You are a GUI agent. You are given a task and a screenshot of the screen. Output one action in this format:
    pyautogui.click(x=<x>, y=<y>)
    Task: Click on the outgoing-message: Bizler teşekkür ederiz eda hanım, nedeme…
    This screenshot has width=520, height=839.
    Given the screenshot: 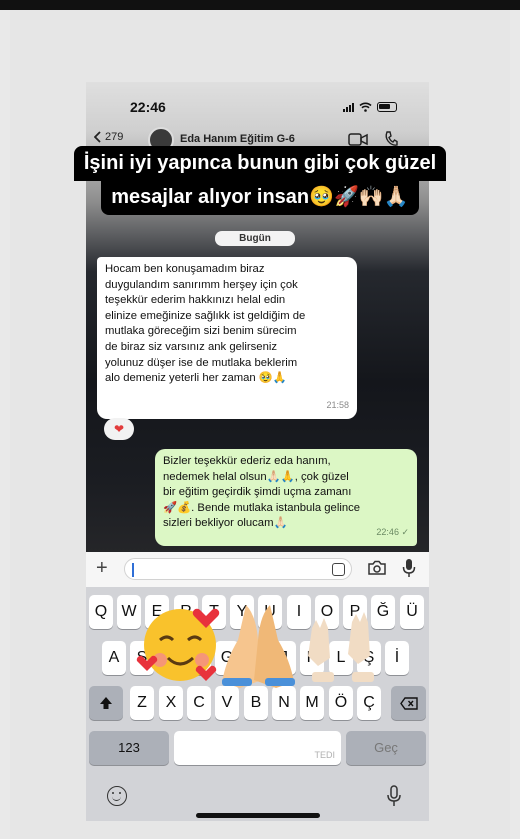 What is the action you would take?
    pyautogui.click(x=286, y=497)
    